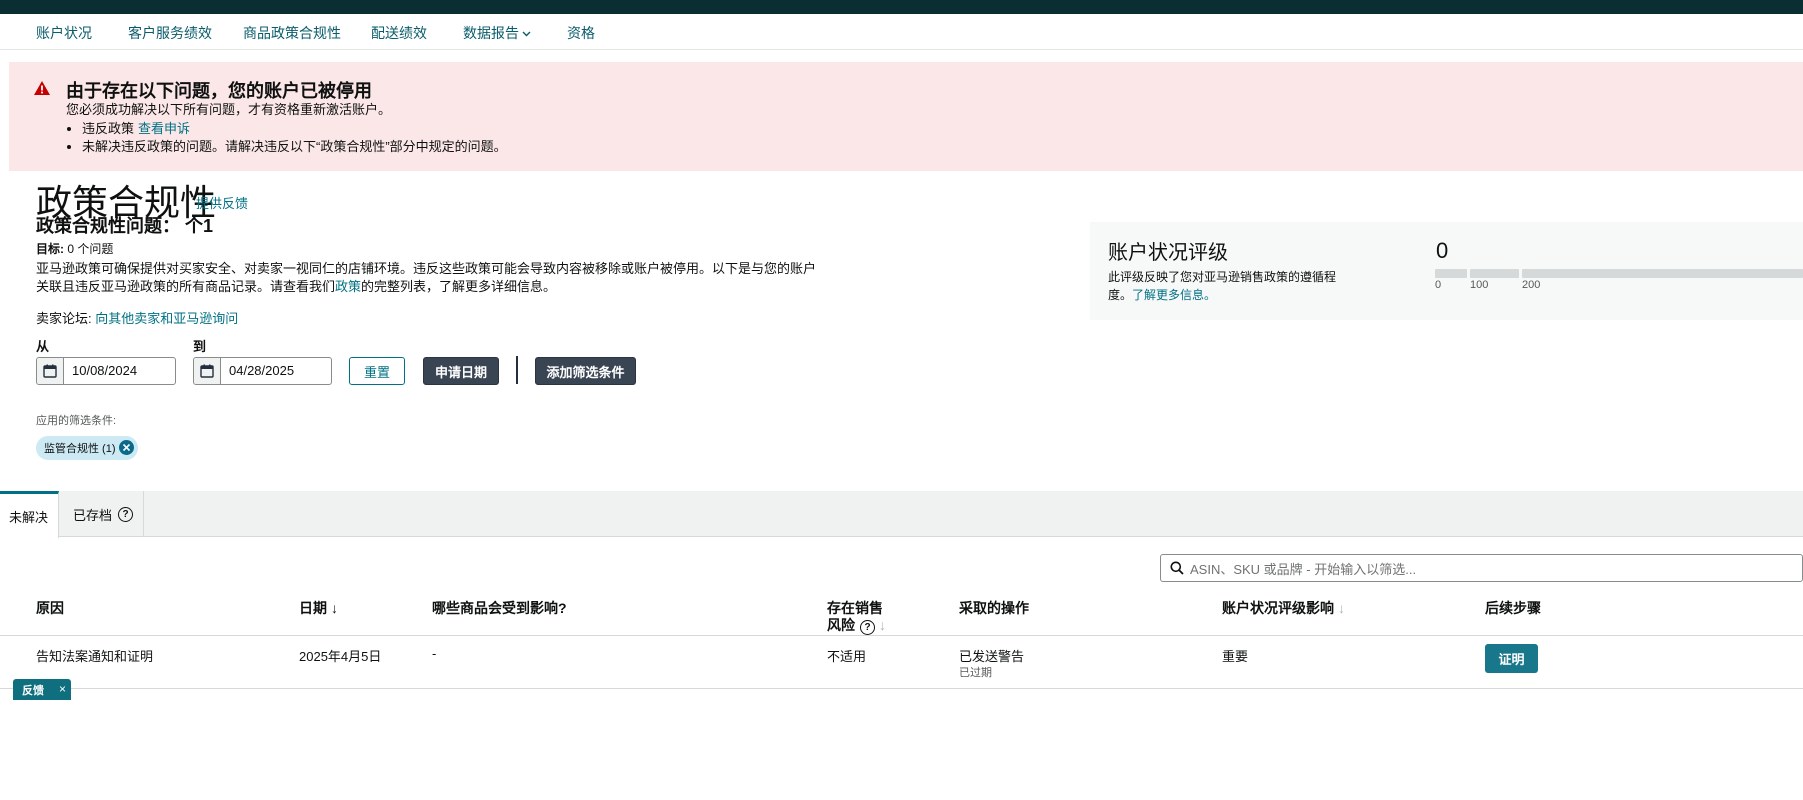 The image size is (1803, 800). What do you see at coordinates (847, 656) in the screenshot?
I see `row-risk: 不适用` at bounding box center [847, 656].